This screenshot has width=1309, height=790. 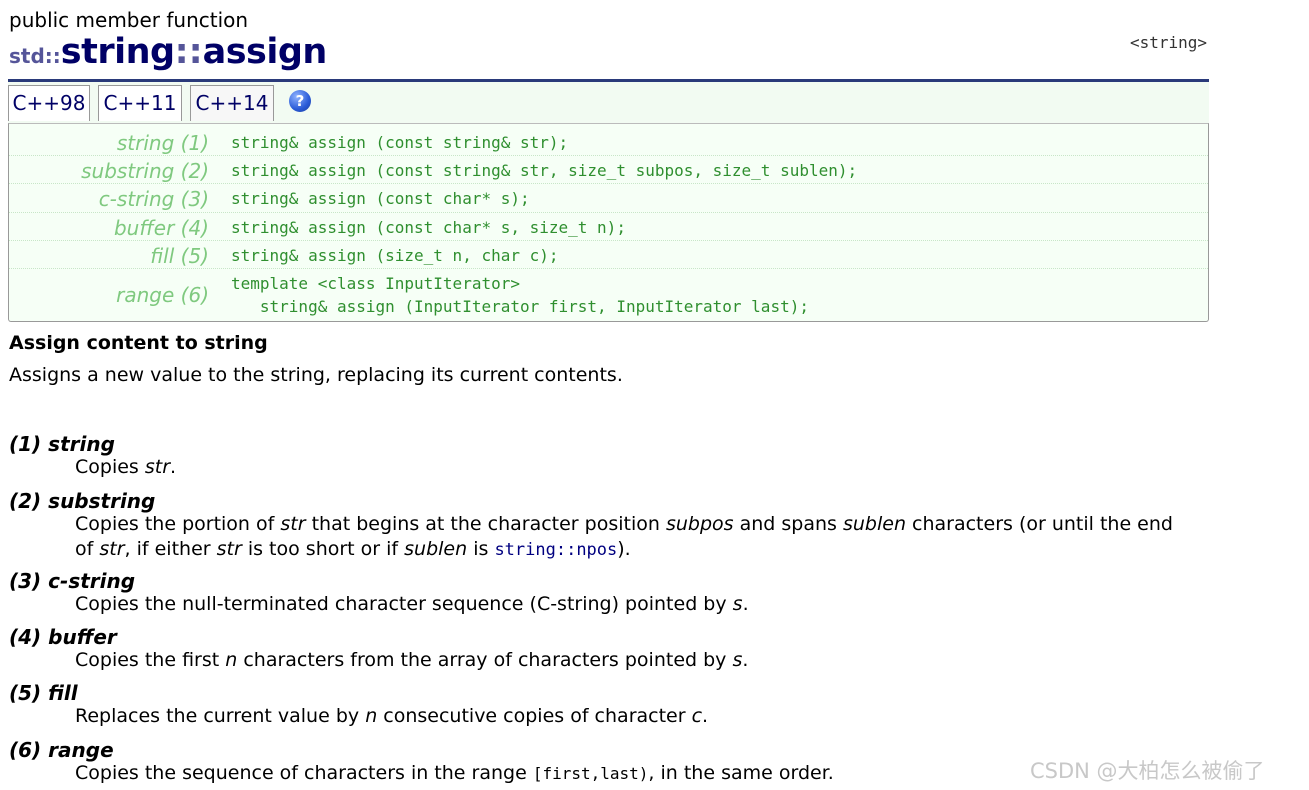 What do you see at coordinates (162, 143) in the screenshot?
I see `declaration-label: string (1)` at bounding box center [162, 143].